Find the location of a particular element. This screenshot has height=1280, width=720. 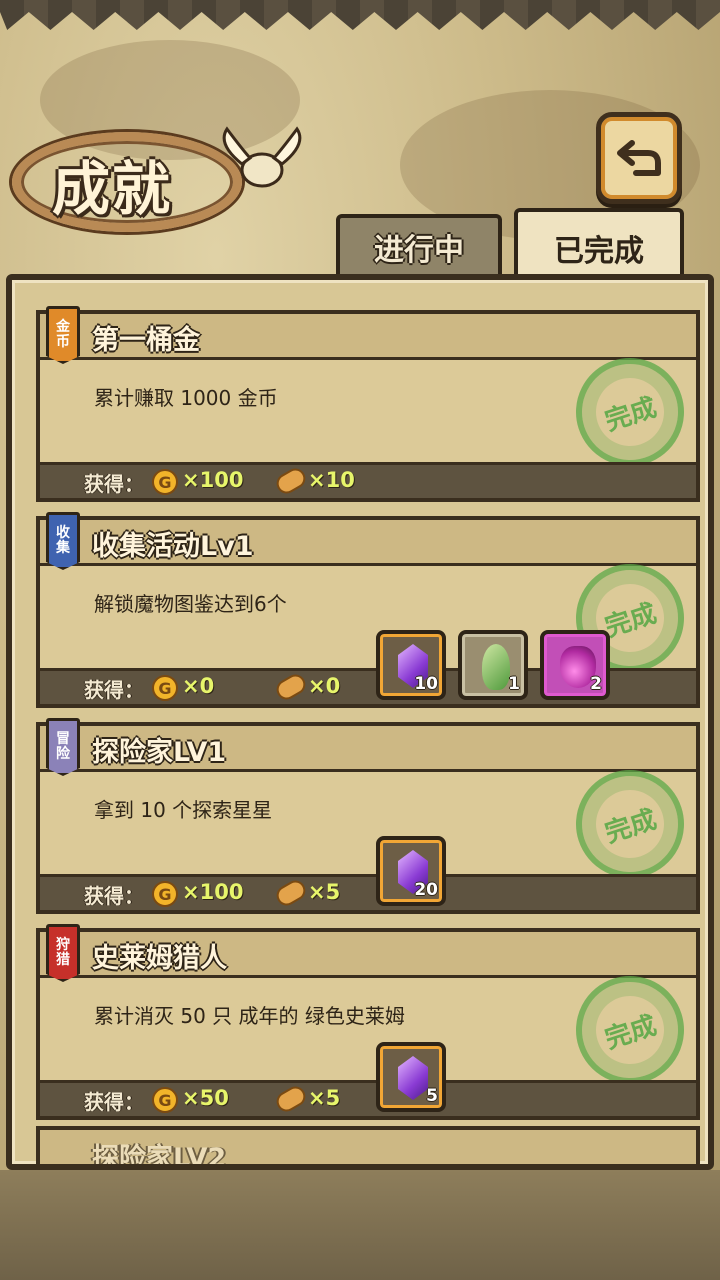

reward-bar: 获得： G ×100 ×10 is located at coordinates (368, 480).